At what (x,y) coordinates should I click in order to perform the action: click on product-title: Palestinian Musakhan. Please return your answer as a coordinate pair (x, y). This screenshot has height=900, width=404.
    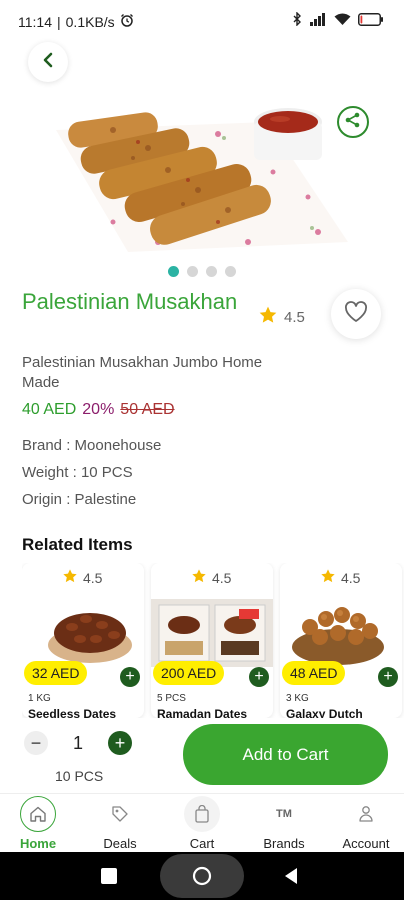
    Looking at the image, I should click on (130, 301).